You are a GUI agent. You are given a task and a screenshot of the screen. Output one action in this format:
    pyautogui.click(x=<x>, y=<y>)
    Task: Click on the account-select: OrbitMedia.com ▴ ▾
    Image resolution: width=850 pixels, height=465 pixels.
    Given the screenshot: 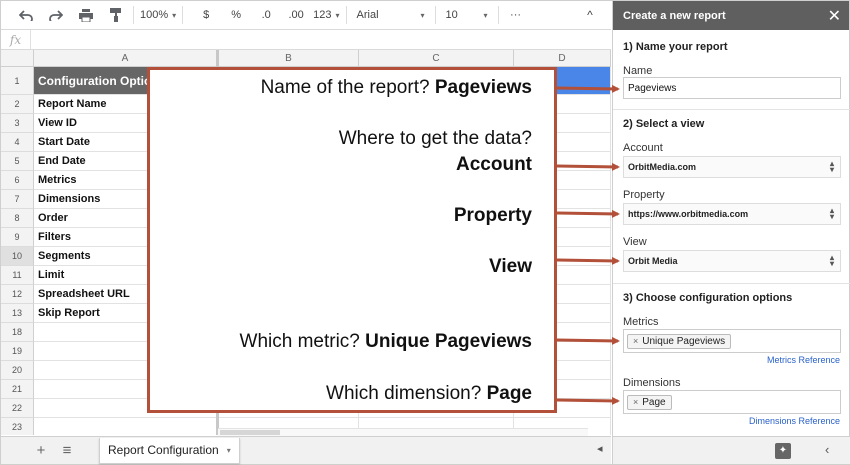 What is the action you would take?
    pyautogui.click(x=732, y=167)
    